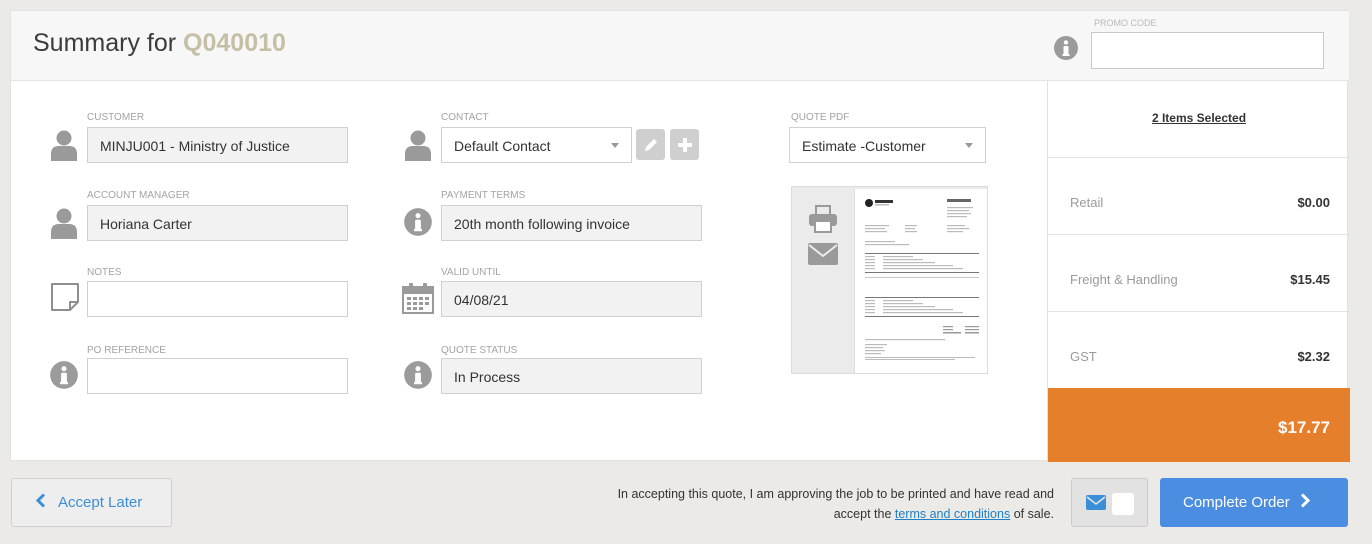  What do you see at coordinates (1305, 502) in the screenshot?
I see `chevron-right-icon` at bounding box center [1305, 502].